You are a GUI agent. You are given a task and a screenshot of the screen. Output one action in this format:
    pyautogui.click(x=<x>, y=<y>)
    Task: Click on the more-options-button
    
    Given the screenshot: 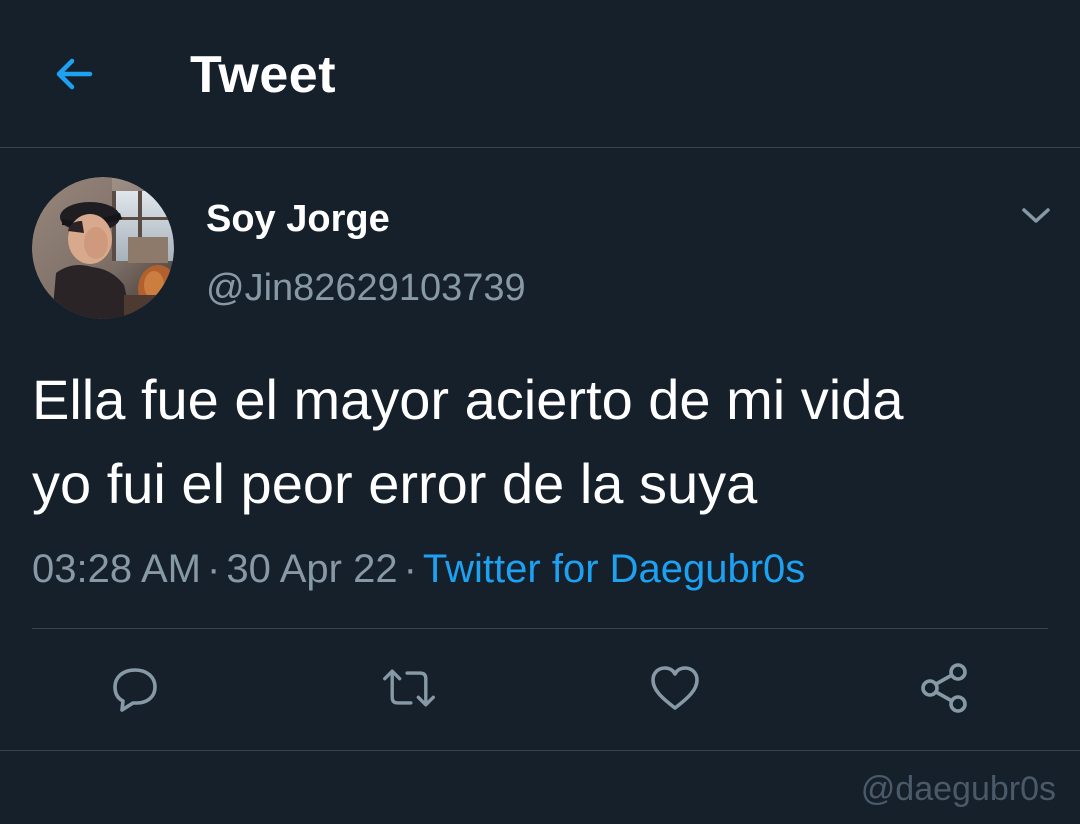 What is the action you would take?
    pyautogui.click(x=1036, y=216)
    